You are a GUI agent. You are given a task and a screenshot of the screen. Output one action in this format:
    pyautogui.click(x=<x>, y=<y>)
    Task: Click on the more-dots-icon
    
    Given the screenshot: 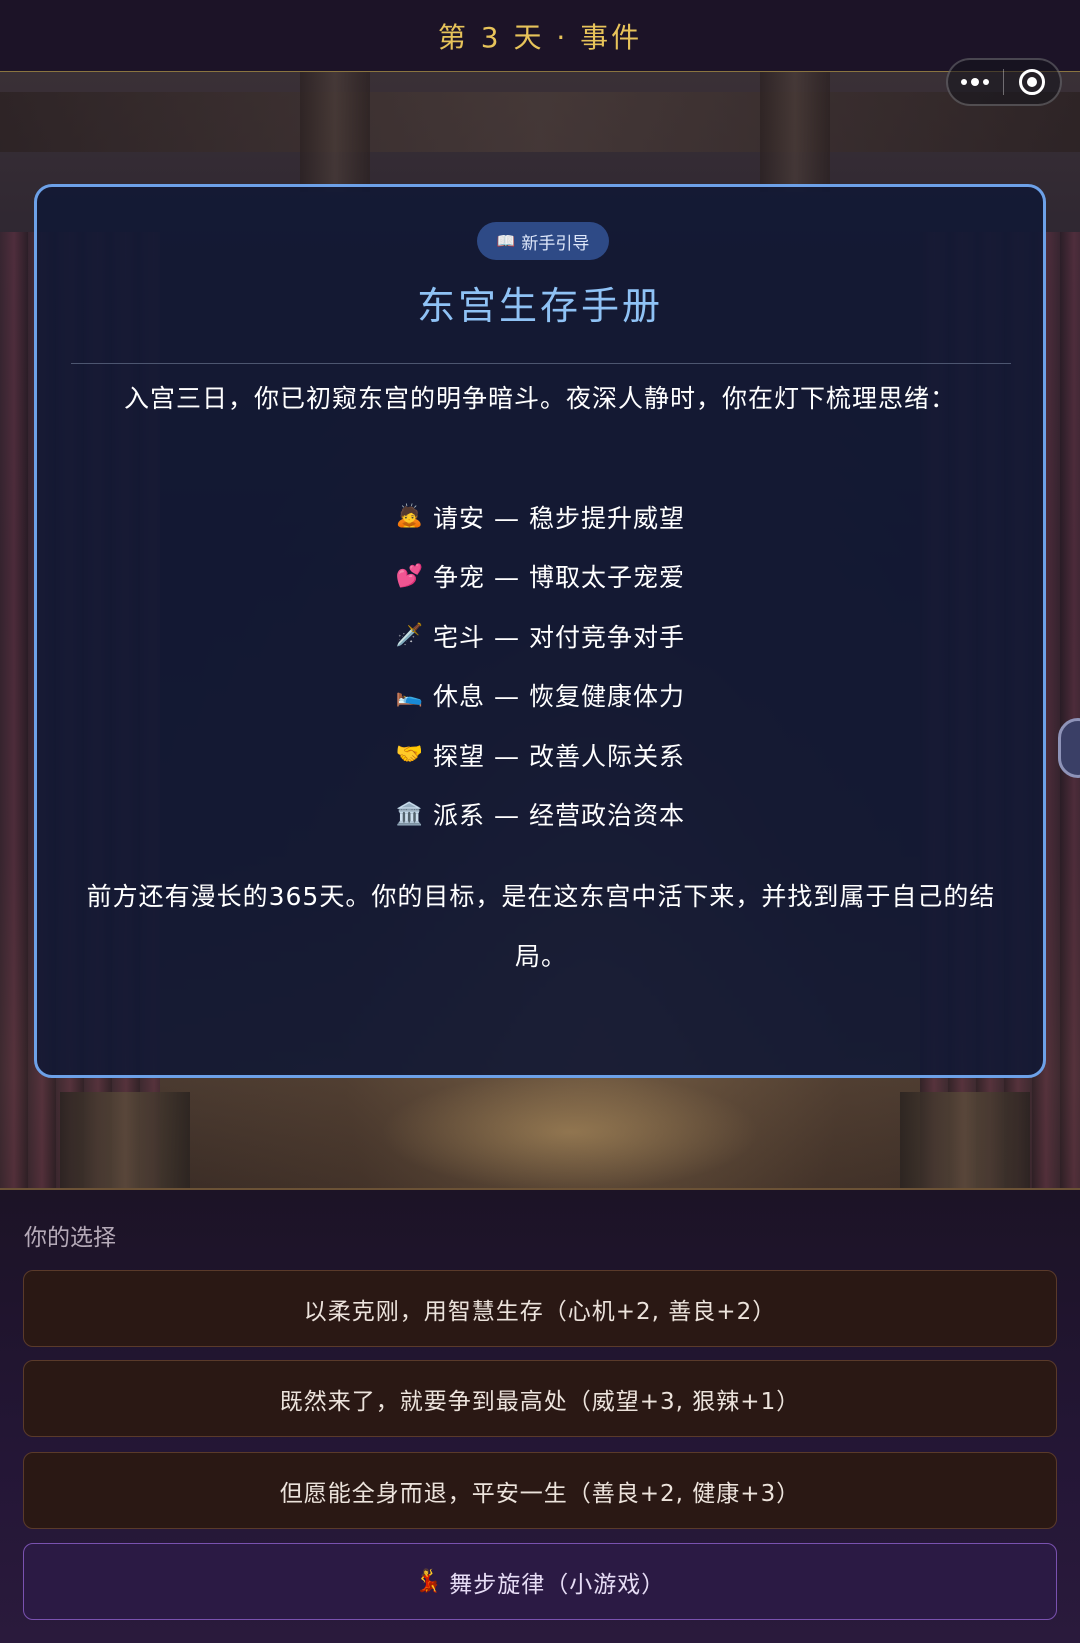 What is the action you would take?
    pyautogui.click(x=975, y=82)
    